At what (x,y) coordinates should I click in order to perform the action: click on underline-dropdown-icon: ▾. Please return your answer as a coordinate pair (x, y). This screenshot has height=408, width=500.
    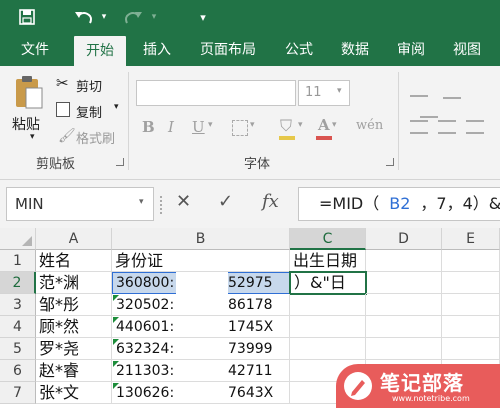
    Looking at the image, I should click on (210, 125).